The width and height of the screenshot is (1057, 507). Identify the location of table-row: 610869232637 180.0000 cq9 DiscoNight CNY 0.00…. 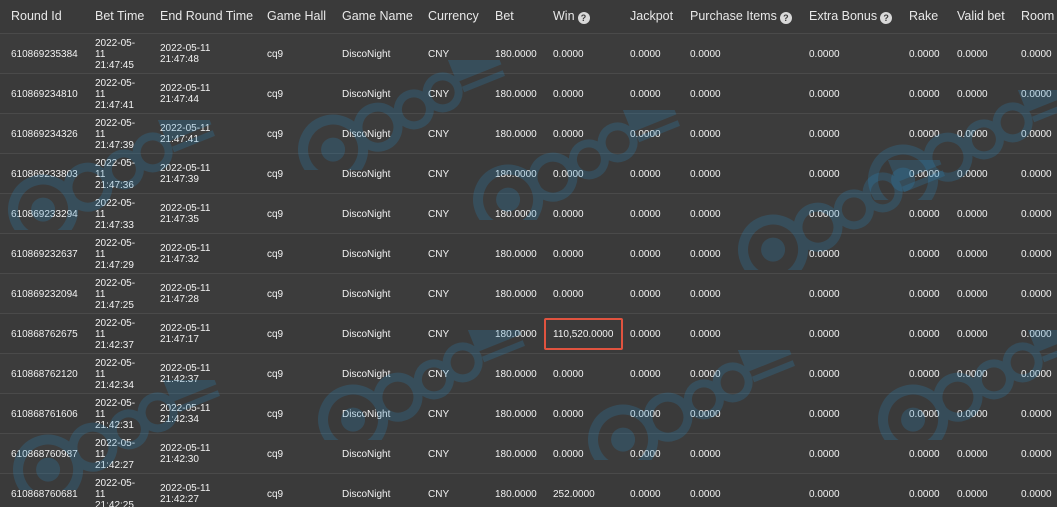
(528, 253).